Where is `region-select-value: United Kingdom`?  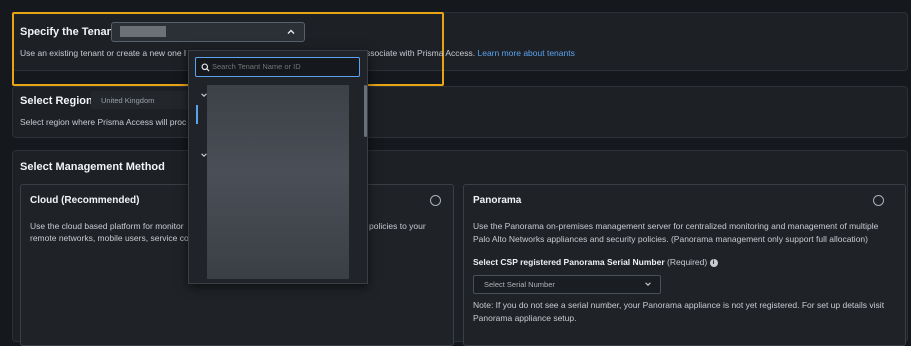 region-select-value: United Kingdom is located at coordinates (128, 100).